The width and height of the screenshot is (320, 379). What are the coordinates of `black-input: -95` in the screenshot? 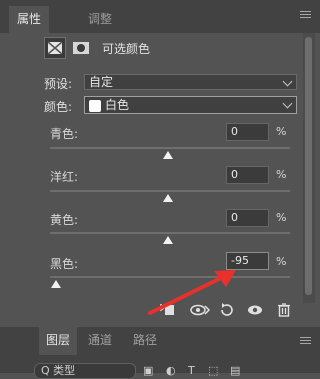 It's located at (247, 261).